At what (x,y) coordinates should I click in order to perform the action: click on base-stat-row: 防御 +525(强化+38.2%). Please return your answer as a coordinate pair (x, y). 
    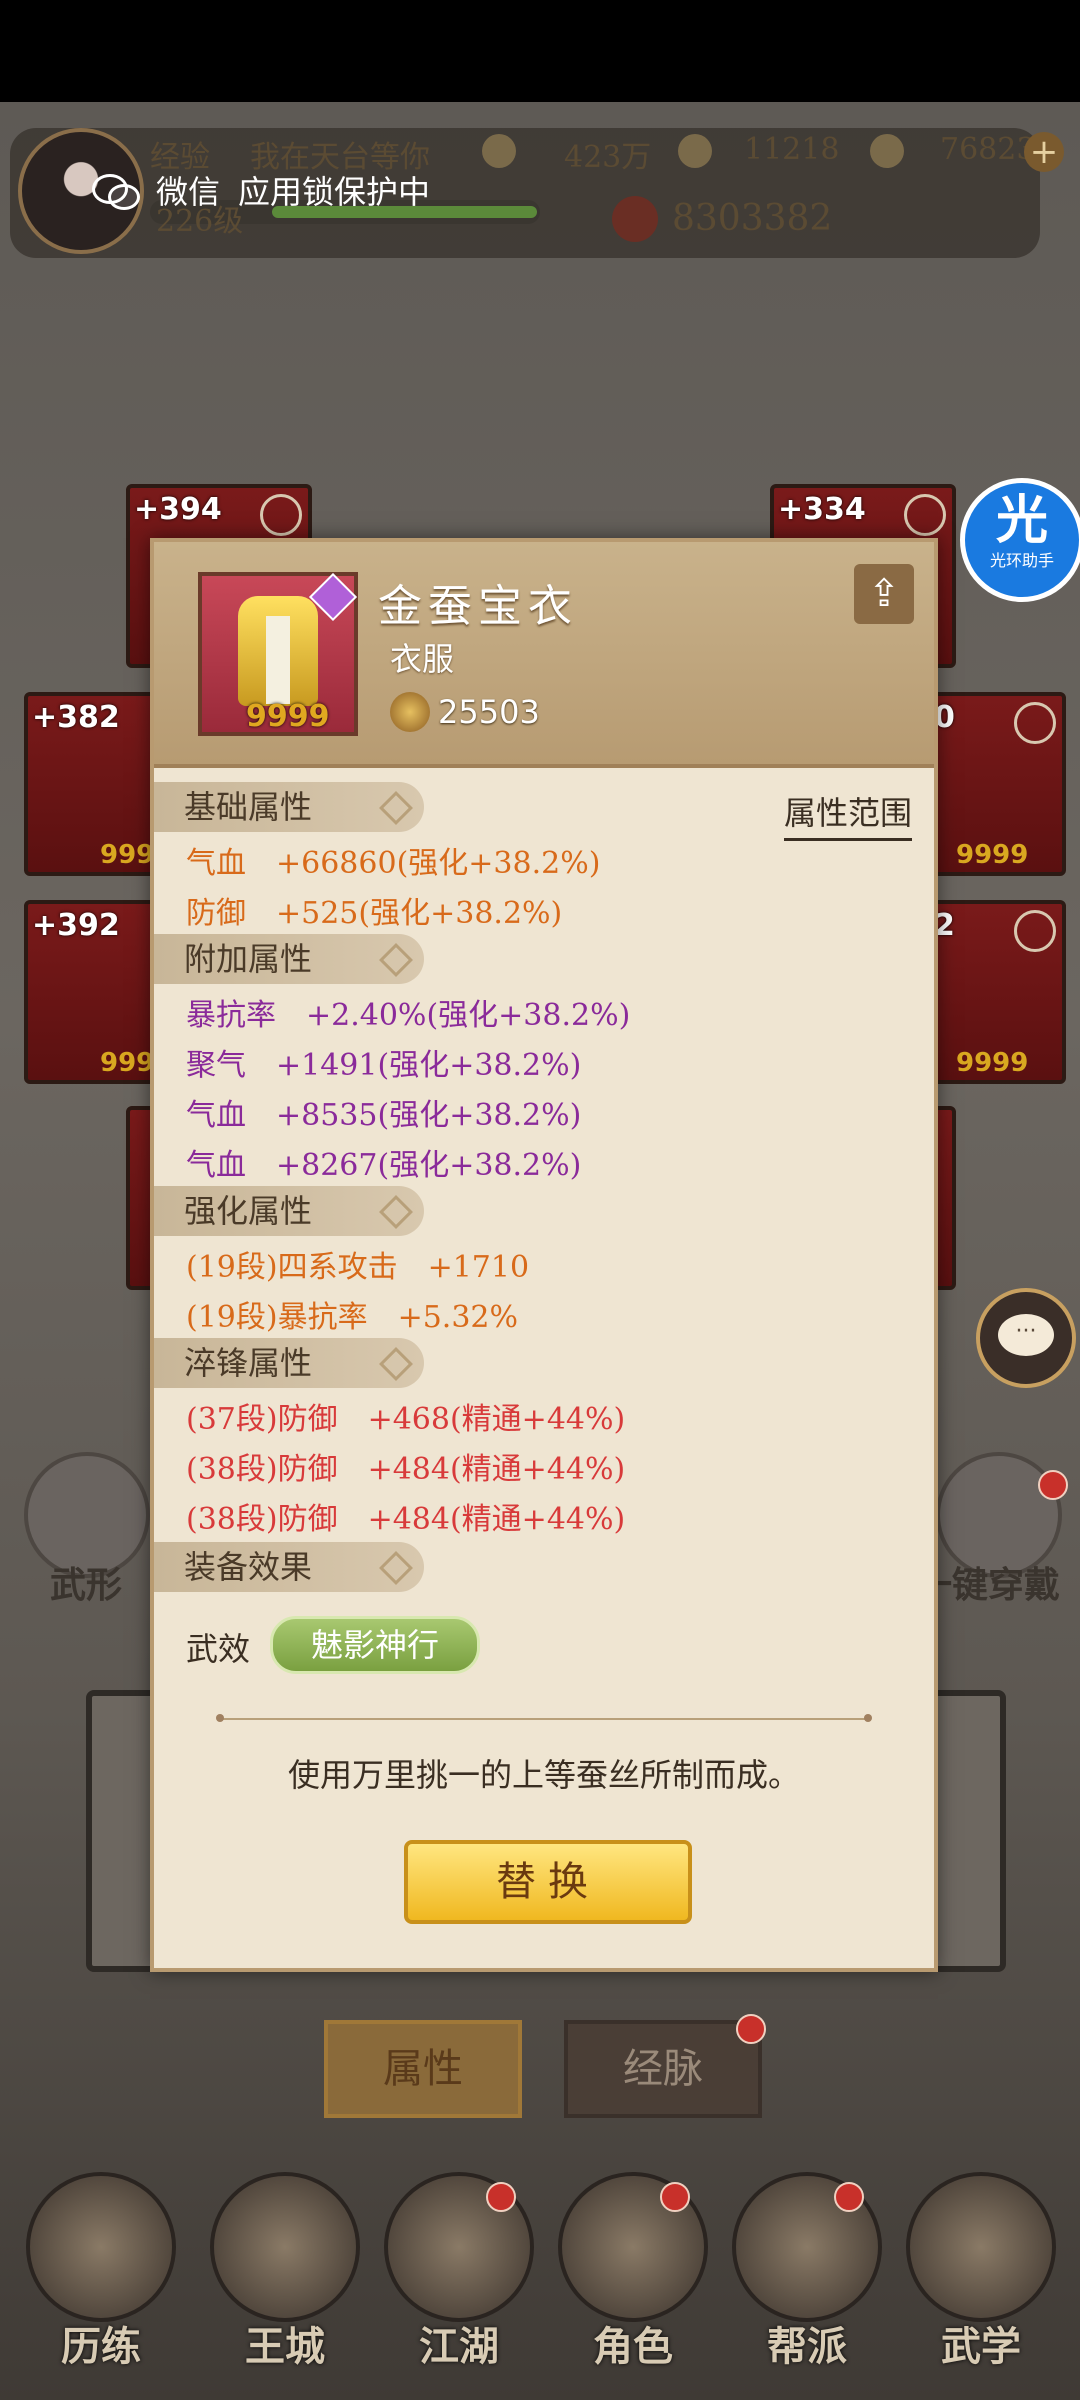
    Looking at the image, I should click on (374, 913).